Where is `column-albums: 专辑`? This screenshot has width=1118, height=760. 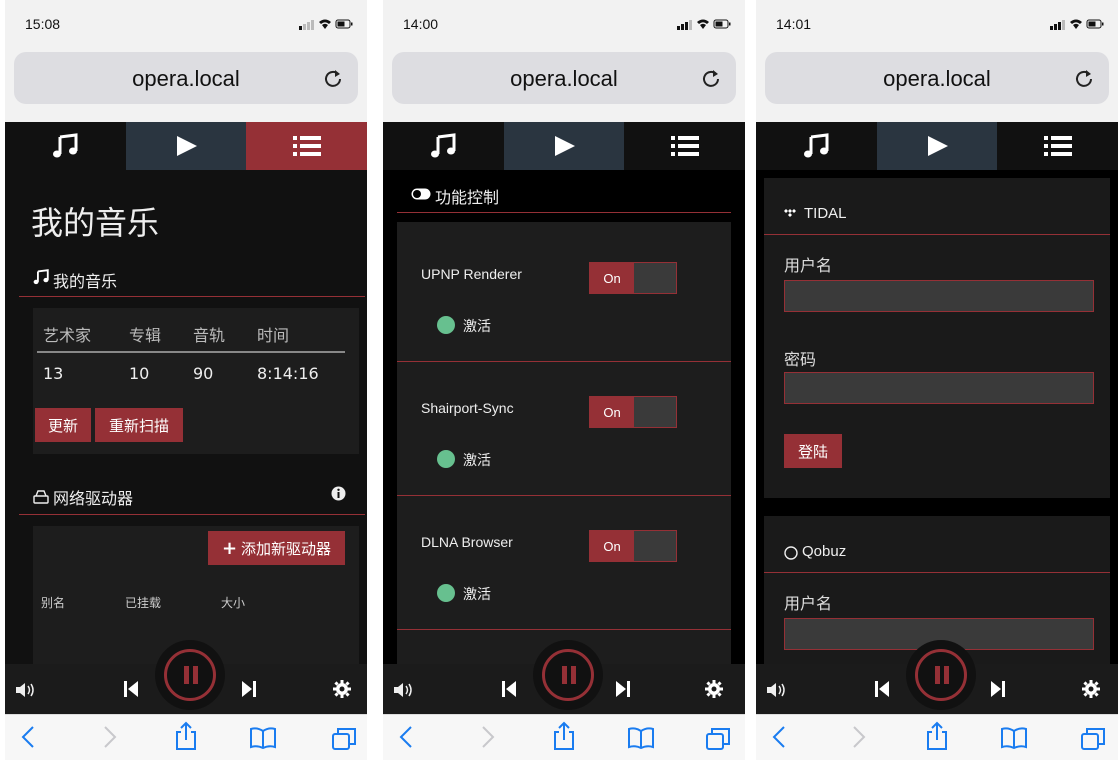
column-albums: 专辑 is located at coordinates (145, 335).